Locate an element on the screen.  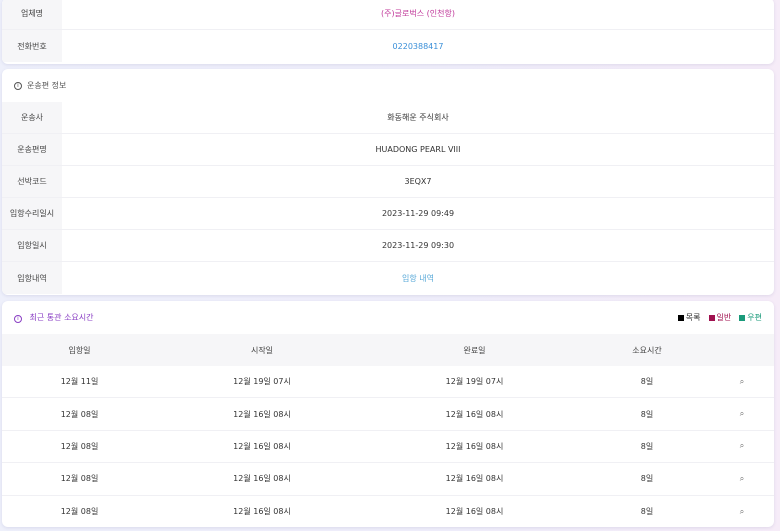
table-row: 12월 11일 12월 19일 07시 12월 19일 07시 8일 ⌕ is located at coordinates (388, 382).